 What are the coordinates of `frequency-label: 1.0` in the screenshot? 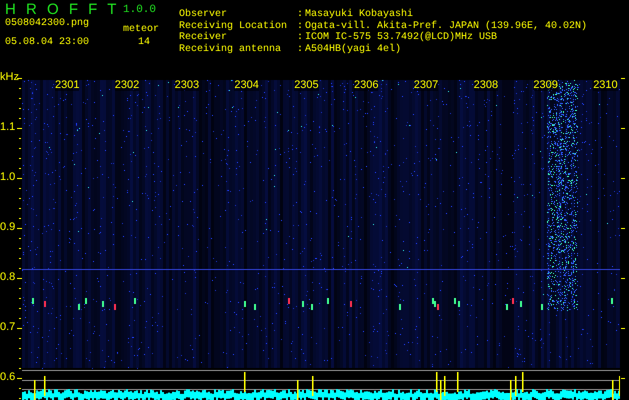 It's located at (8, 177).